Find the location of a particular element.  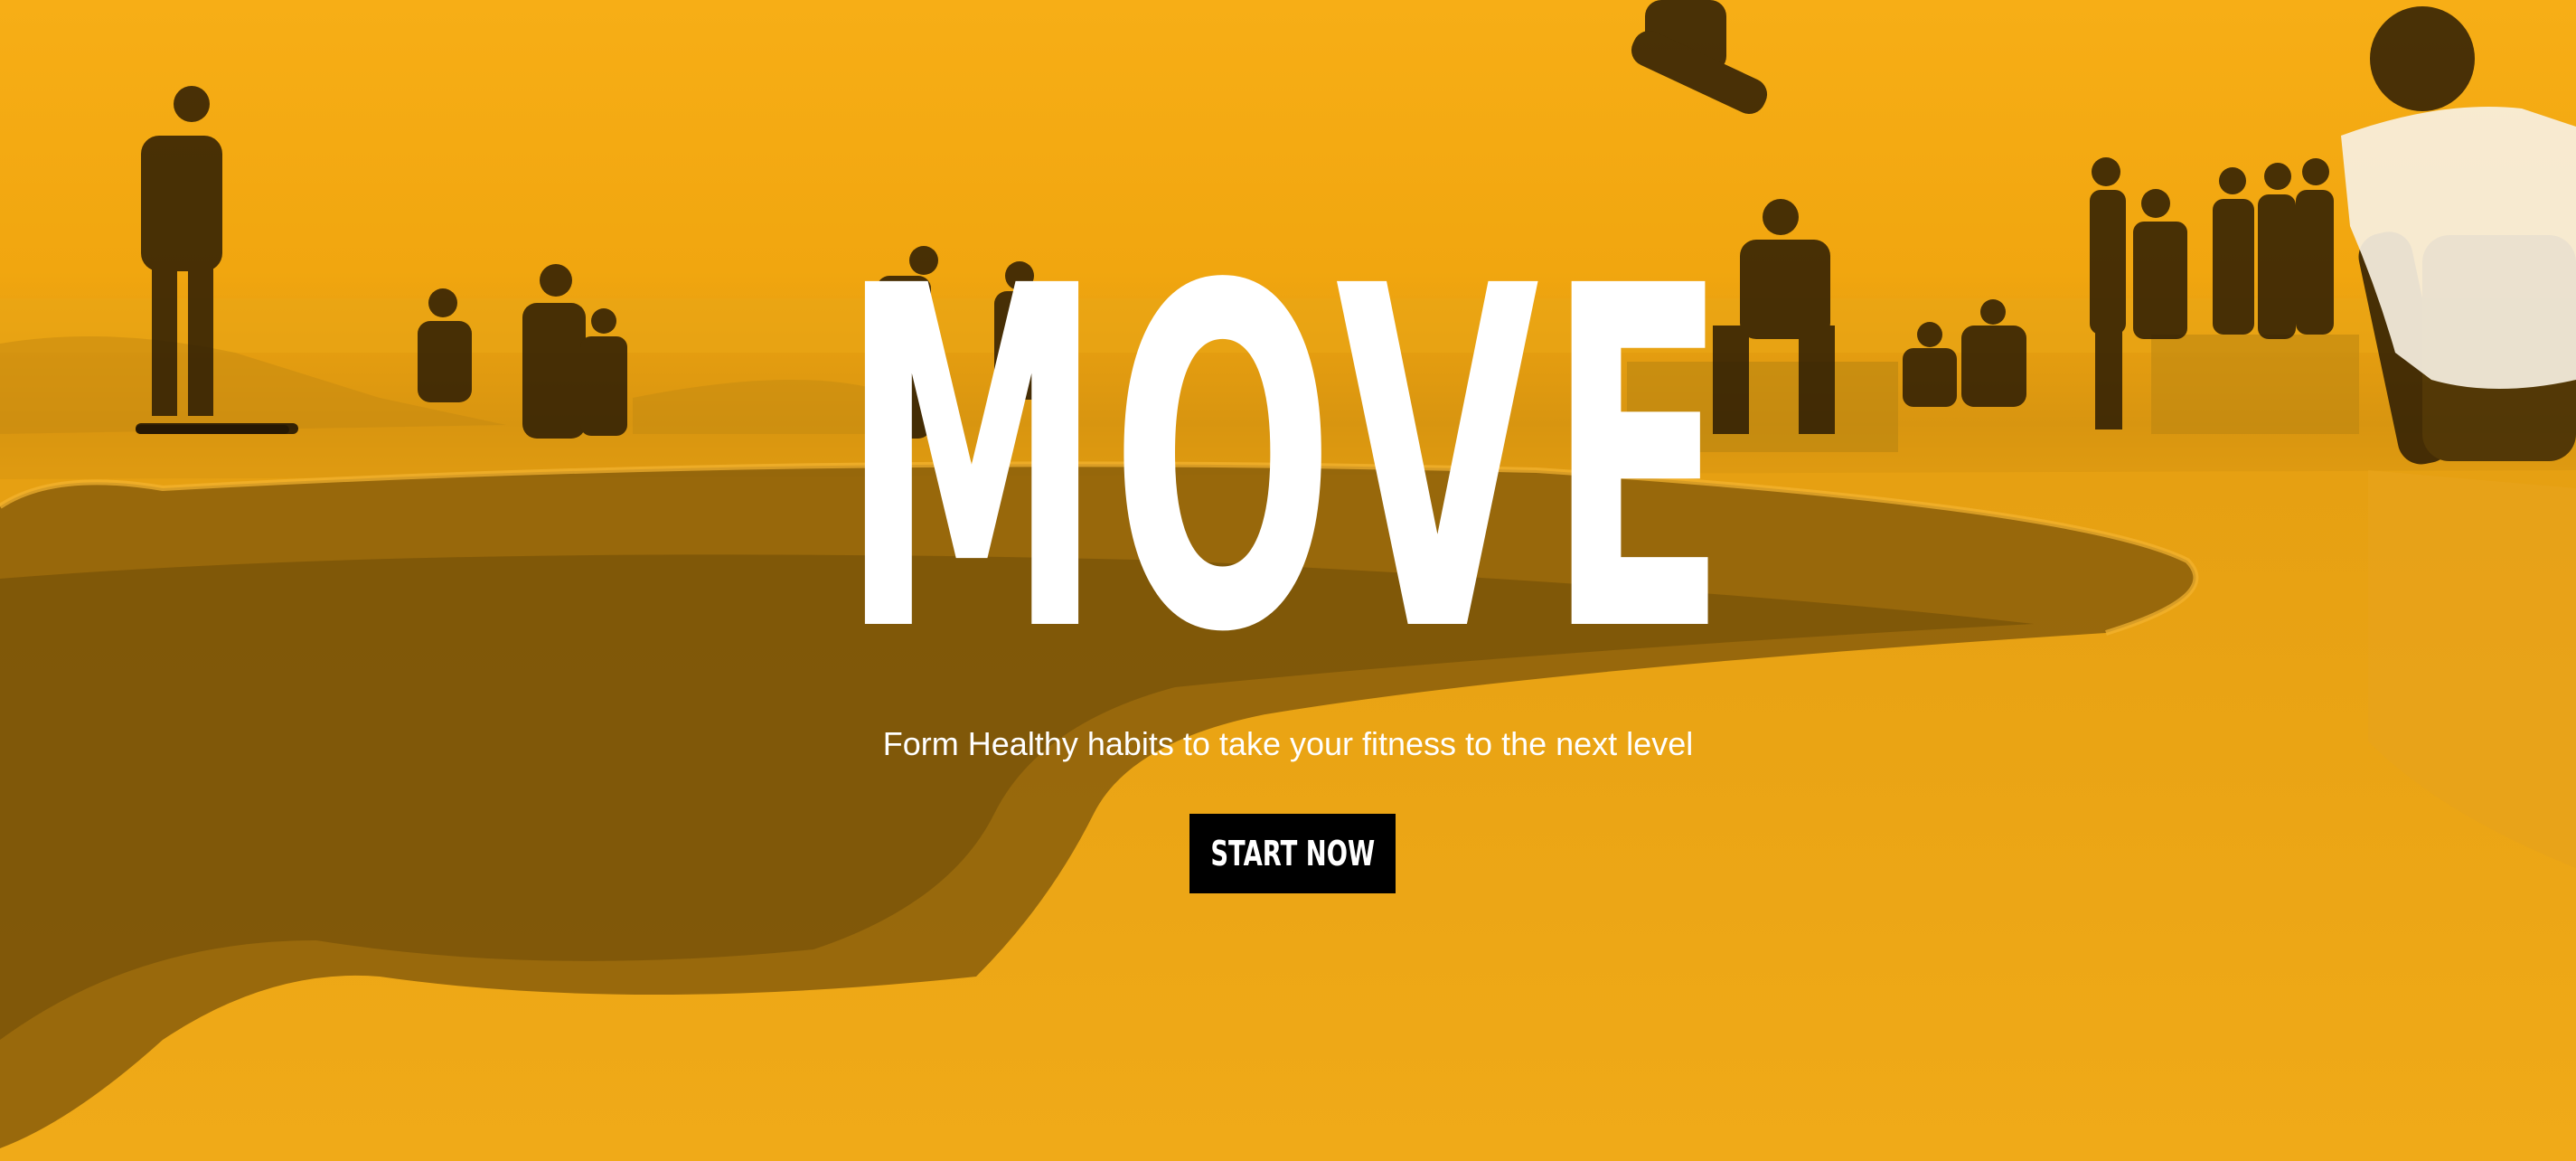

start-now-button-label: START NOW is located at coordinates (1292, 853).